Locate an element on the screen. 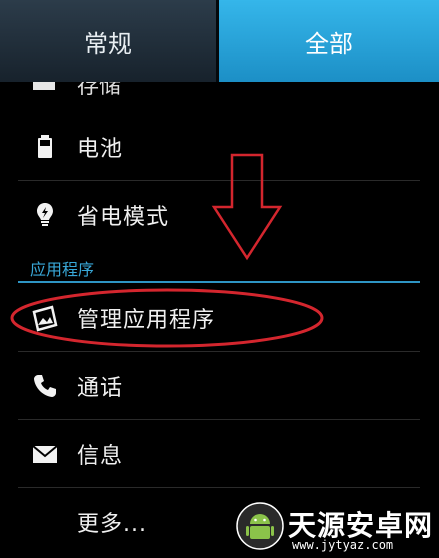 The width and height of the screenshot is (439, 558). settings-item-label: 电池 is located at coordinates (100, 149).